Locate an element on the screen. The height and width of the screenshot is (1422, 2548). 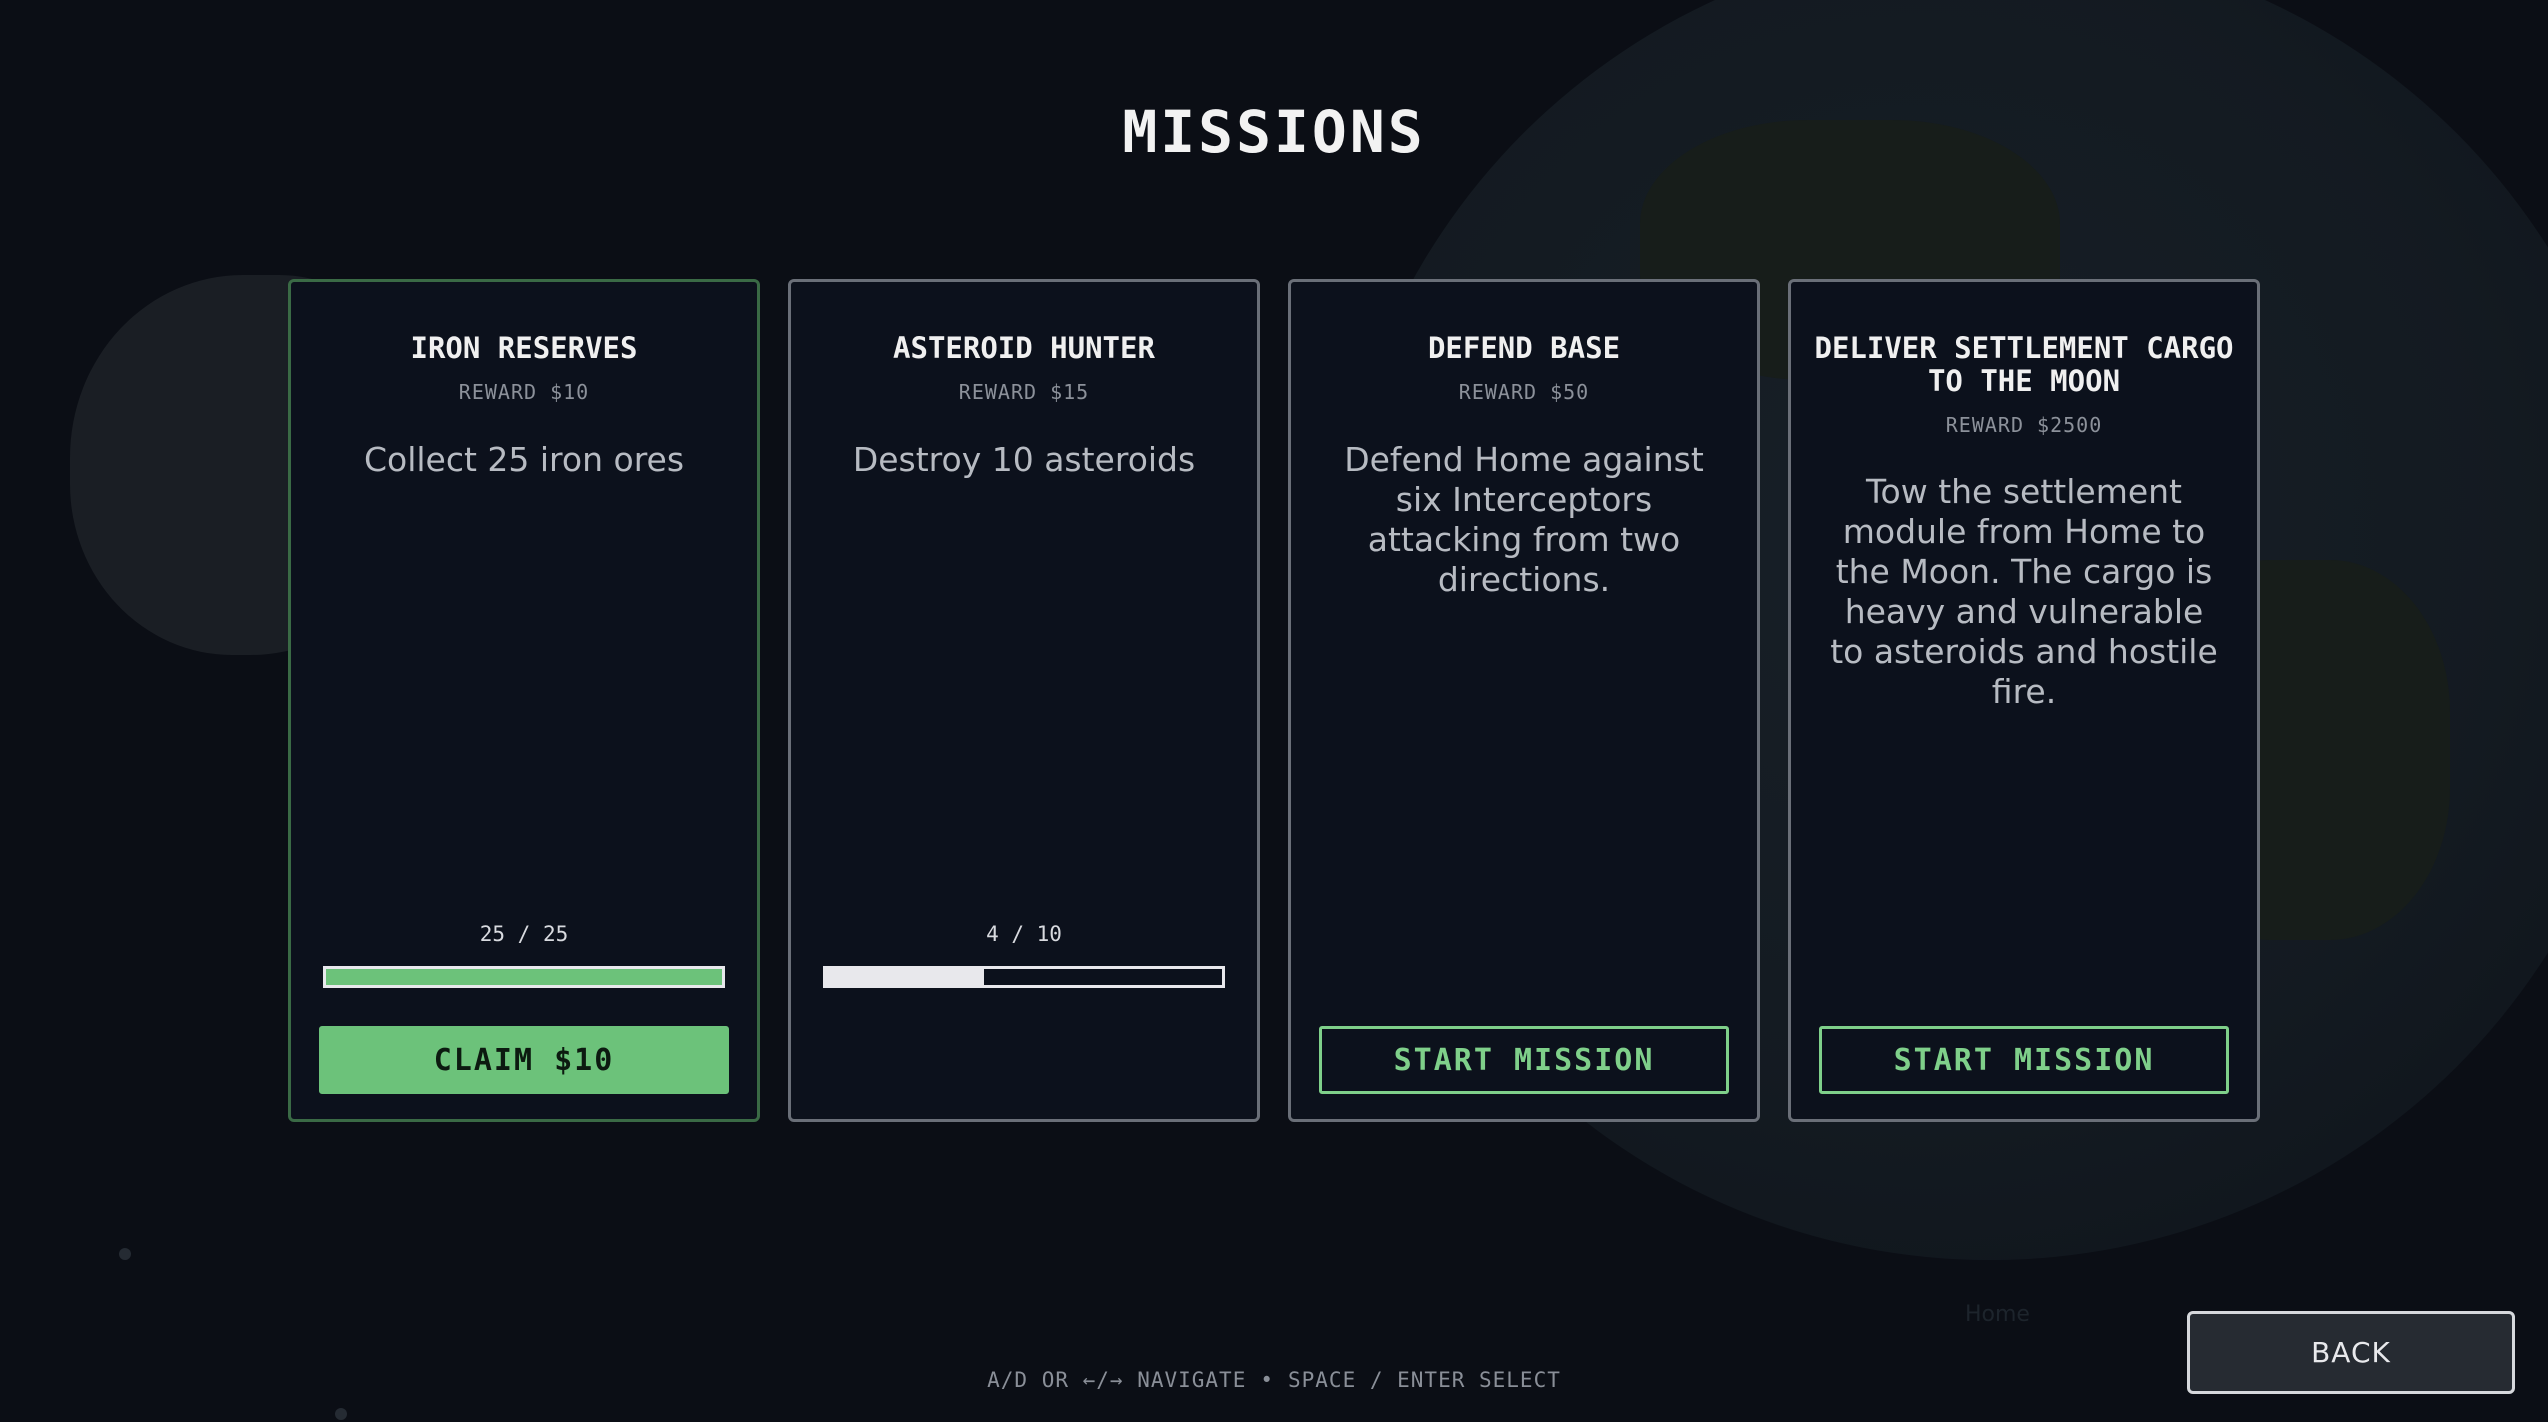
navigate-hint: A/D OR ←/→ NAVIGATE is located at coordinates (1117, 1380).